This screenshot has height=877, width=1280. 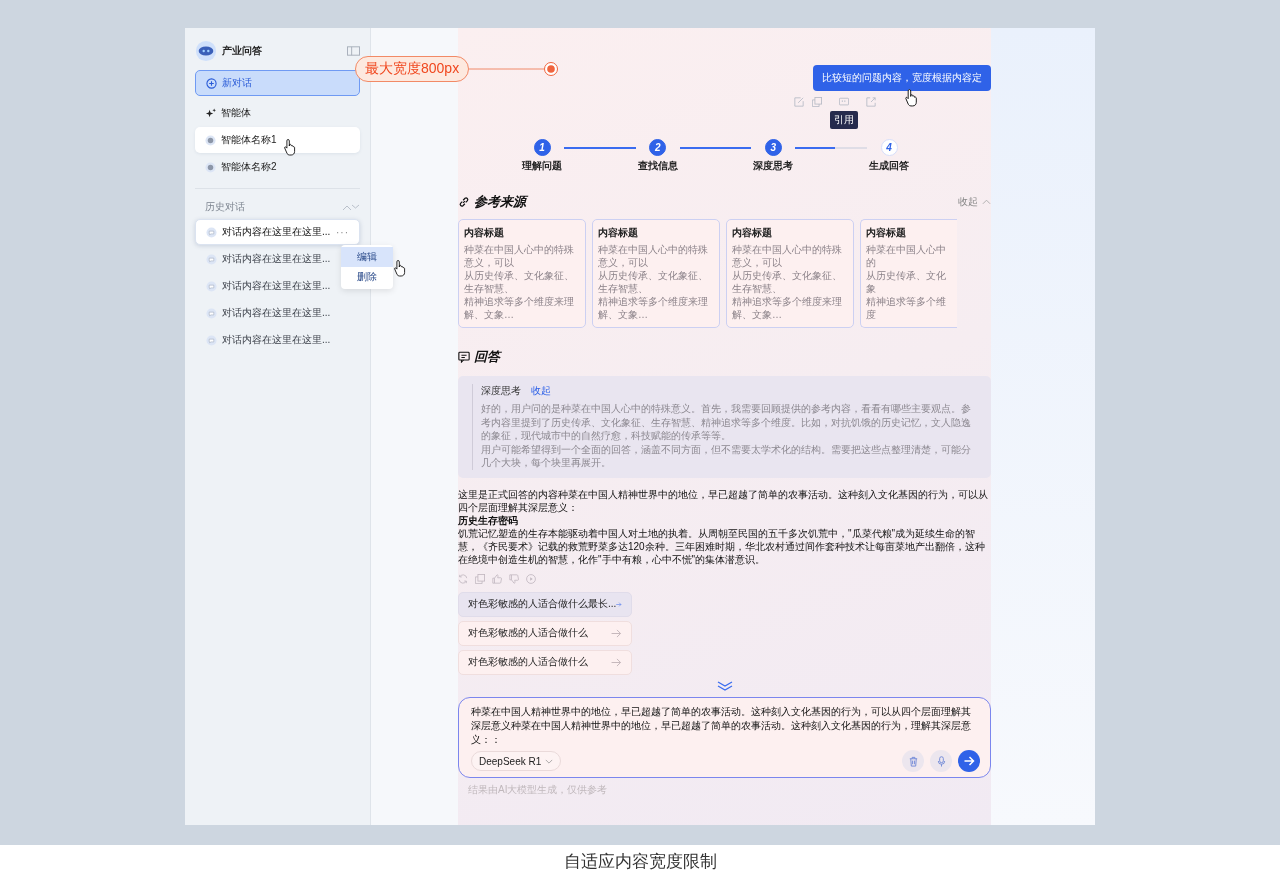 I want to click on section-title: 回答, so click(x=487, y=357).